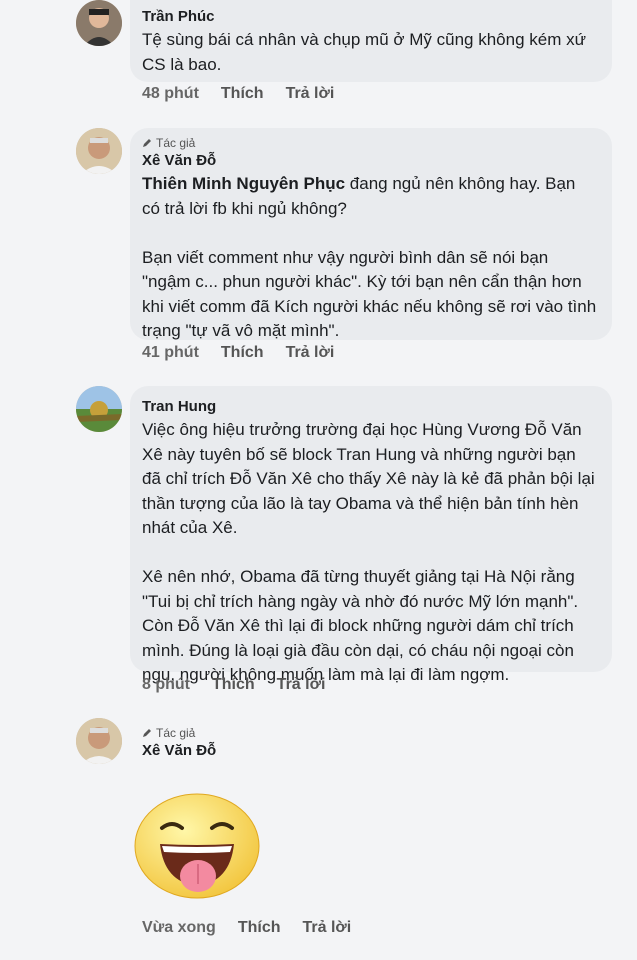  What do you see at coordinates (377, 16) in the screenshot?
I see `comment-author: Trần Phúc` at bounding box center [377, 16].